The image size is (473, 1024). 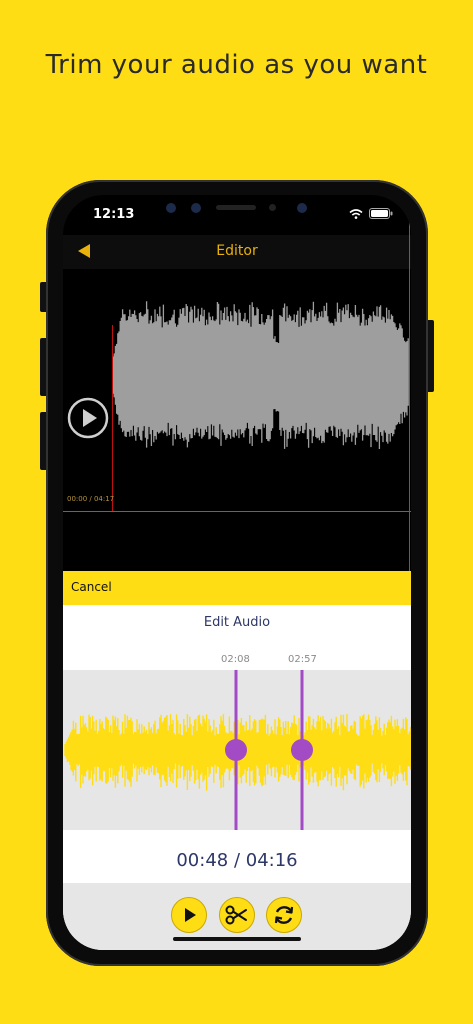 I want to click on status-icons, so click(x=371, y=213).